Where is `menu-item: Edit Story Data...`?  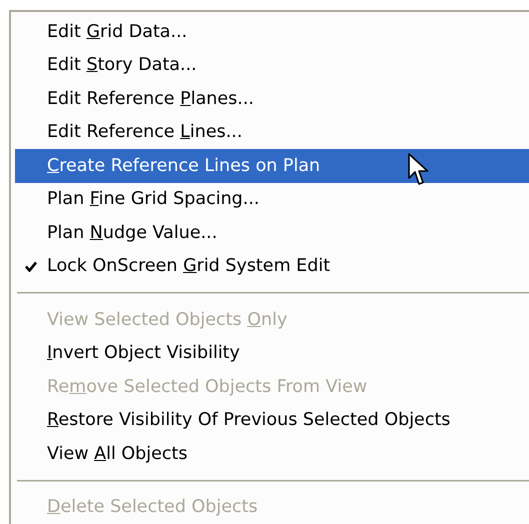
menu-item: Edit Story Data... is located at coordinates (272, 65).